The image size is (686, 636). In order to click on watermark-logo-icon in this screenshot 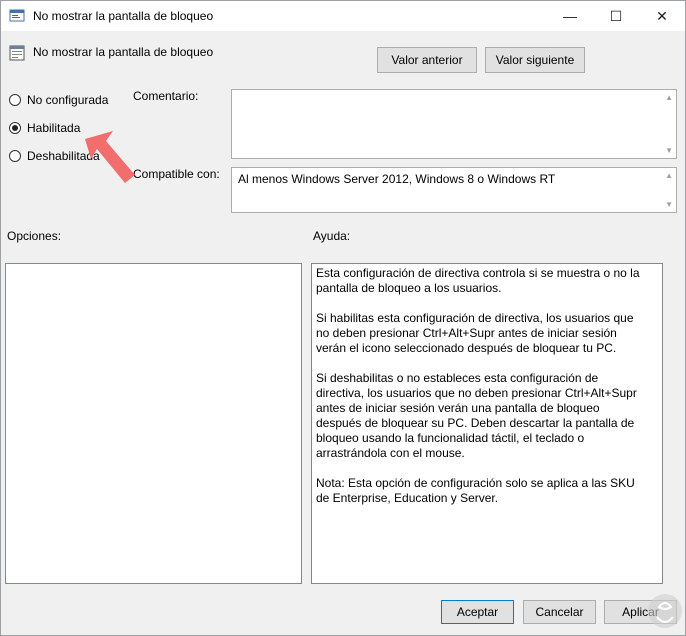, I will do `click(665, 611)`.